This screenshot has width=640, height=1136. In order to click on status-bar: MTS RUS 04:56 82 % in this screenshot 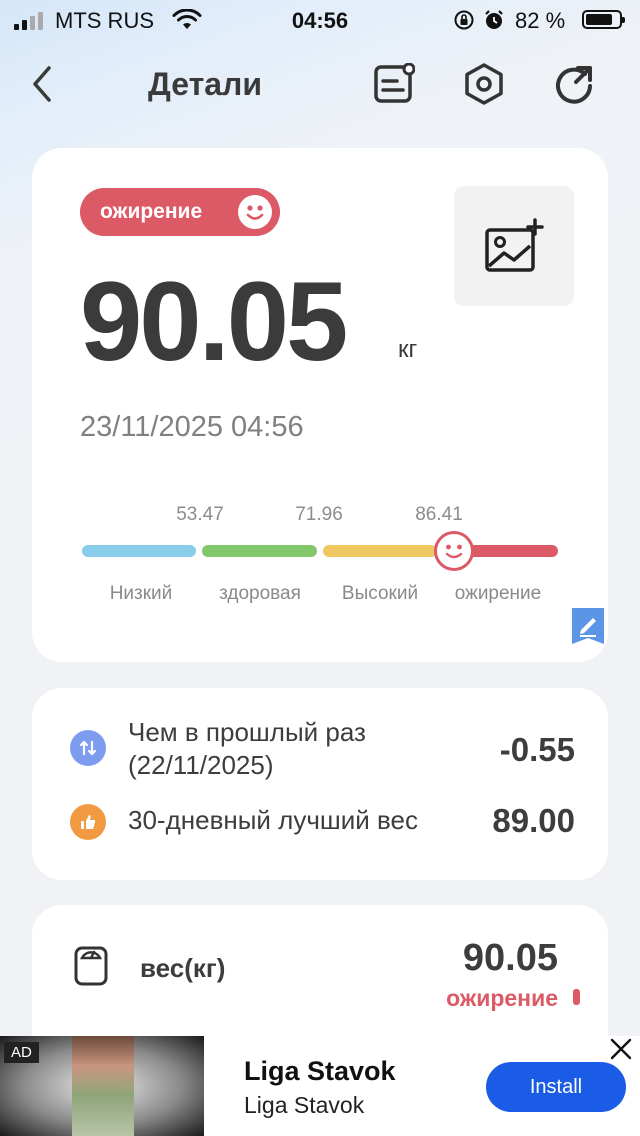, I will do `click(320, 20)`.